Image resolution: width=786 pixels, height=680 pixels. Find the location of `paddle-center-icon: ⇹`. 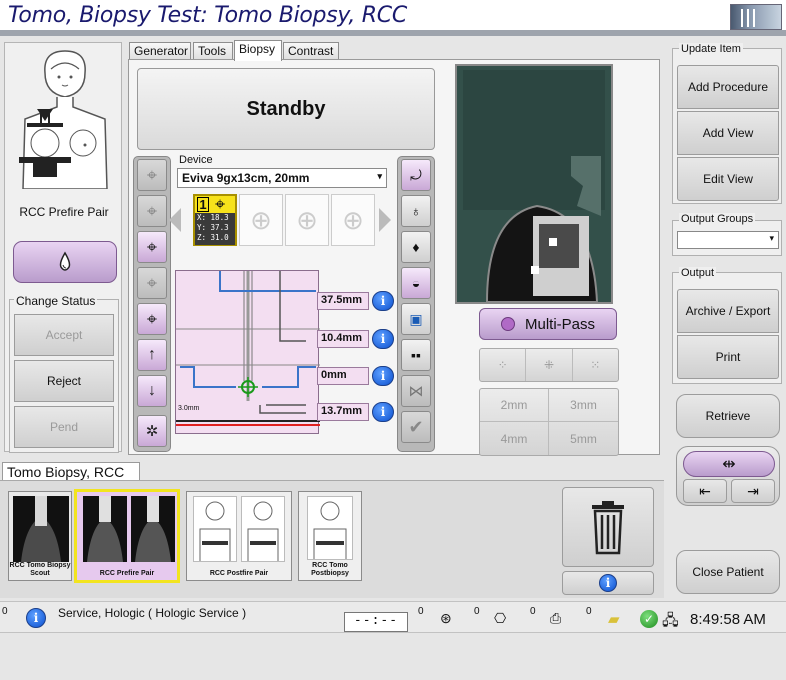

paddle-center-icon: ⇹ is located at coordinates (729, 464).